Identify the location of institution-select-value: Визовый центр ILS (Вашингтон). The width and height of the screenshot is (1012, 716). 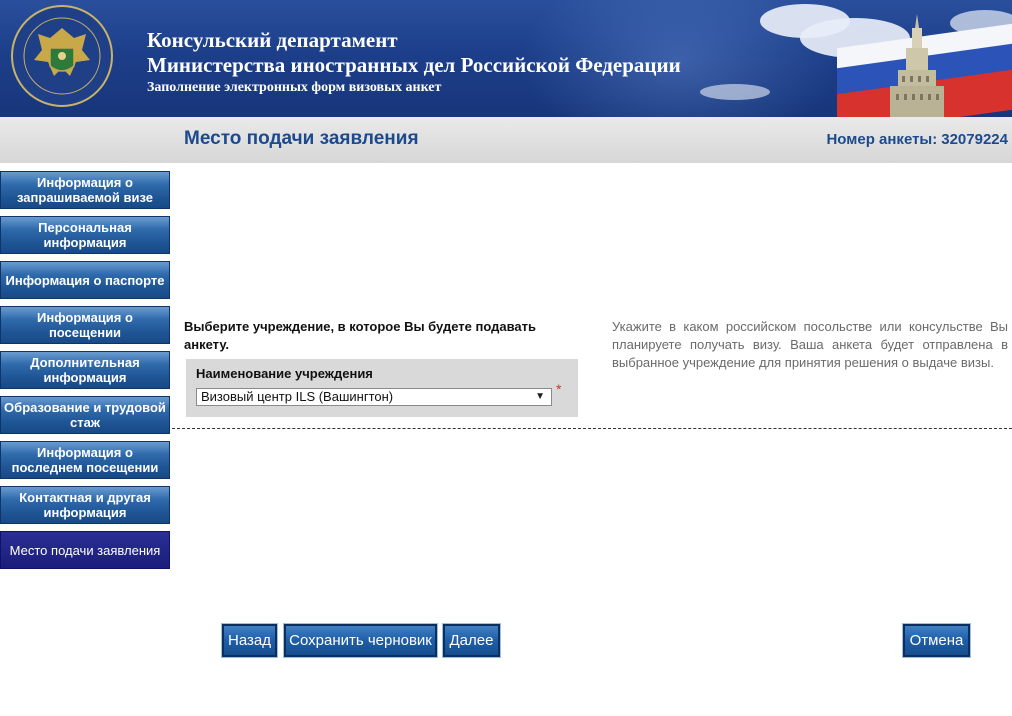
(297, 396).